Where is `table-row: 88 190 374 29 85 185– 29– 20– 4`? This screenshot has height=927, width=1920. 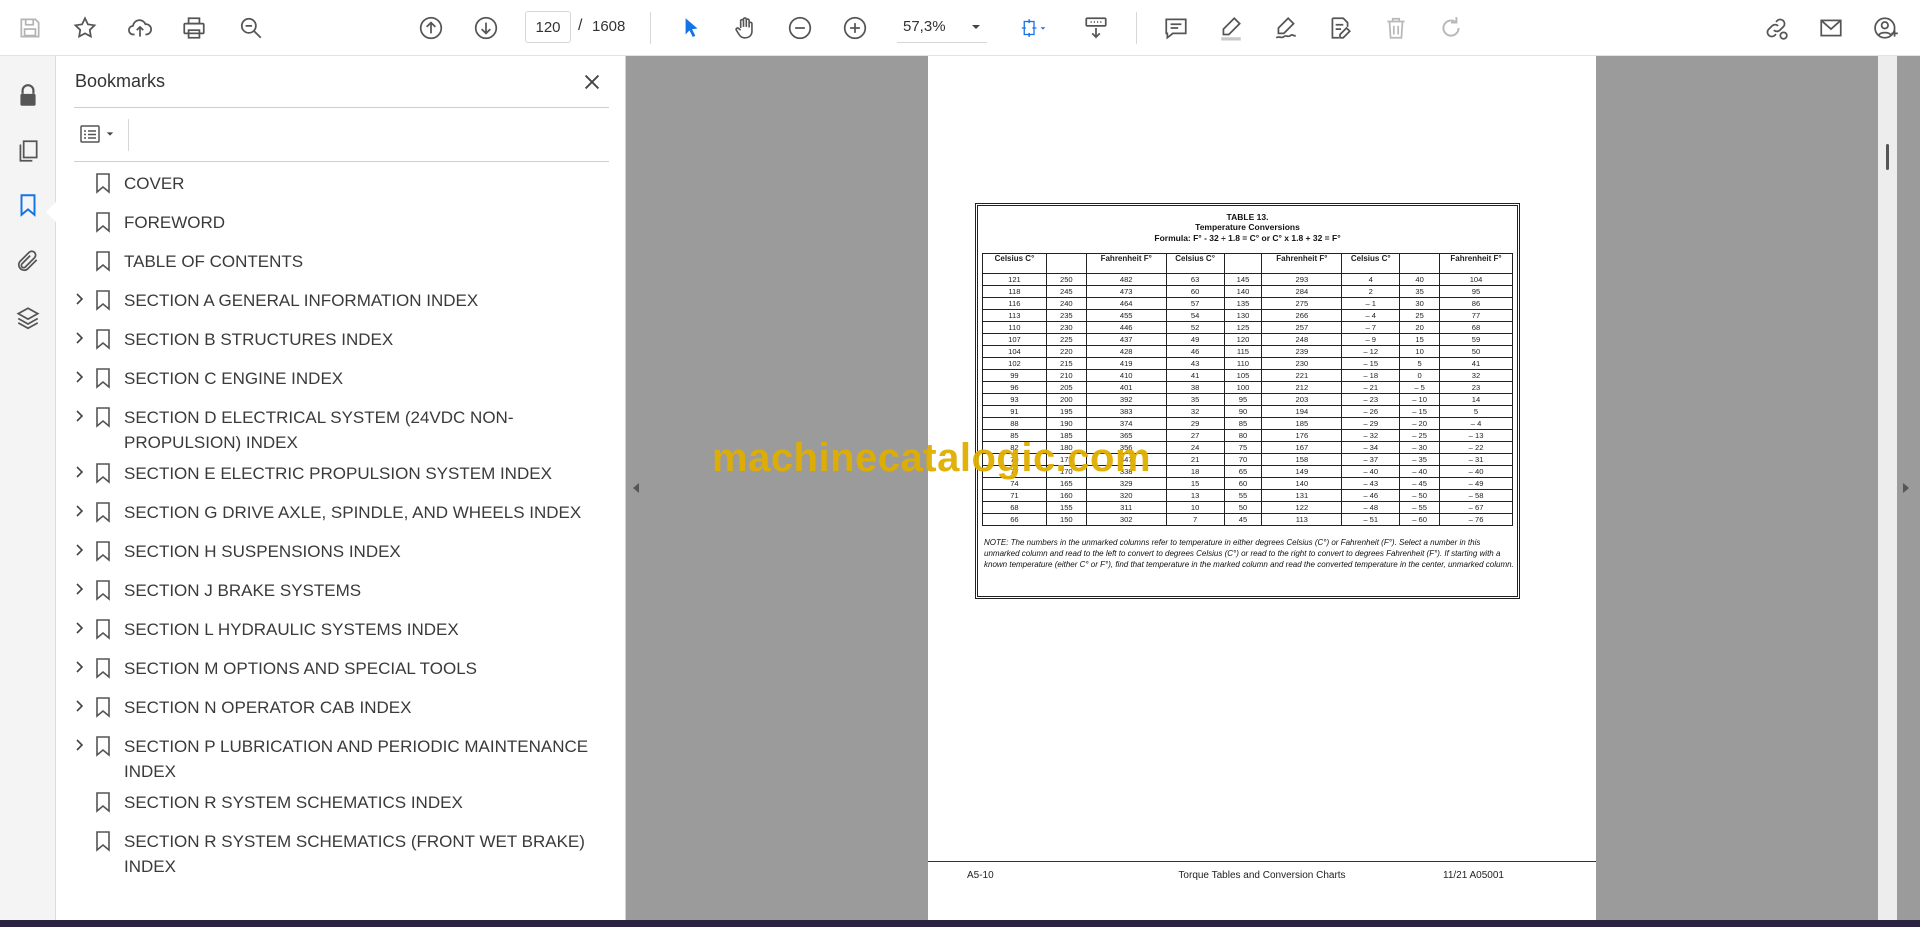
table-row: 88 190 374 29 85 185– 29– 20– 4 is located at coordinates (1247, 423).